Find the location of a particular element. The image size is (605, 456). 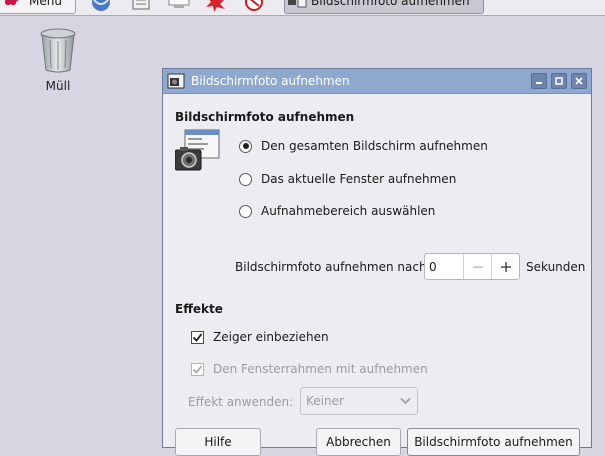

include-border-option: Den Fensterrahmen mit aufnehmen is located at coordinates (309, 369).